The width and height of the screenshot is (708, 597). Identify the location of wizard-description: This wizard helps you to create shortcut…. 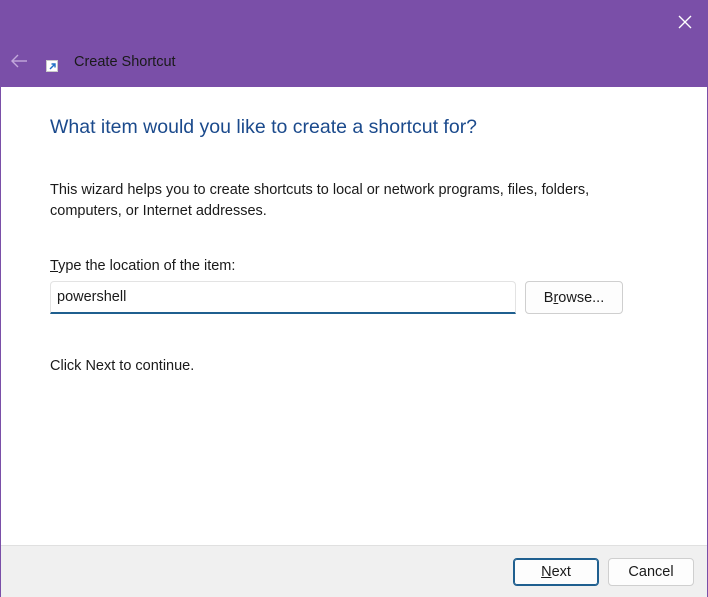
(320, 200).